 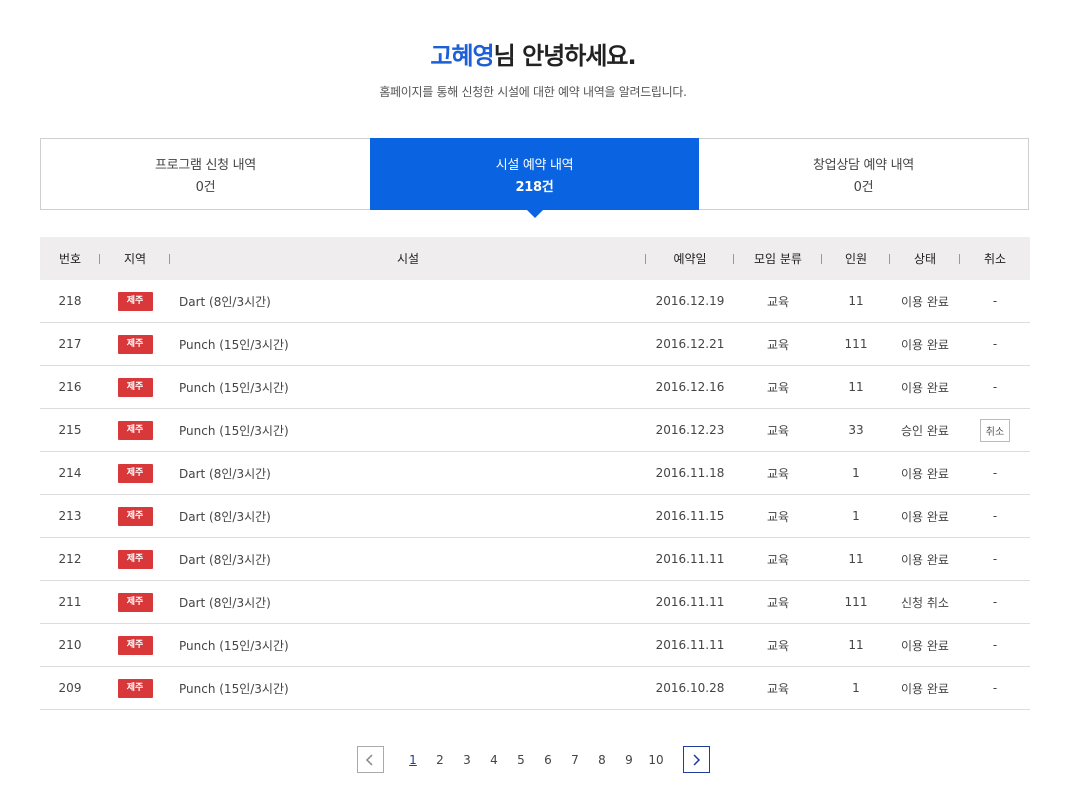 I want to click on header-status: 상태, so click(x=925, y=258).